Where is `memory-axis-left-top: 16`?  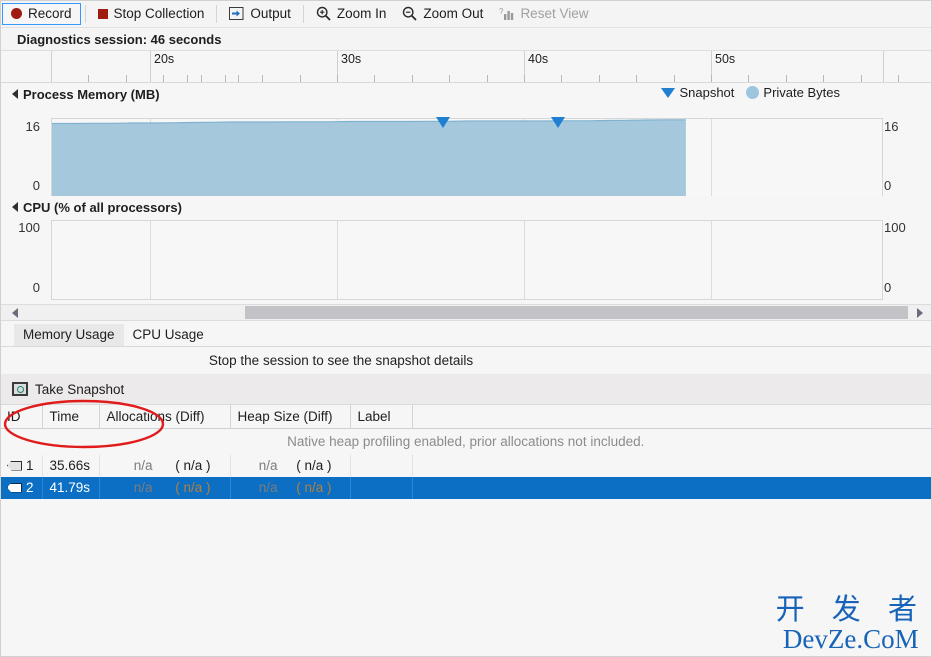
memory-axis-left-top: 16 is located at coordinates (32, 126).